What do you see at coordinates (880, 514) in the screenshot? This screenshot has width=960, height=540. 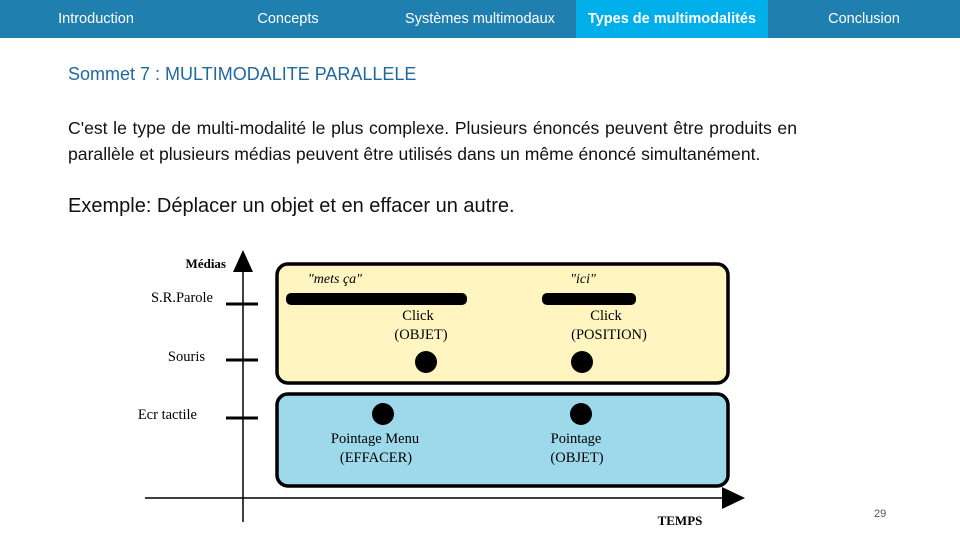 I see `page-number: 29` at bounding box center [880, 514].